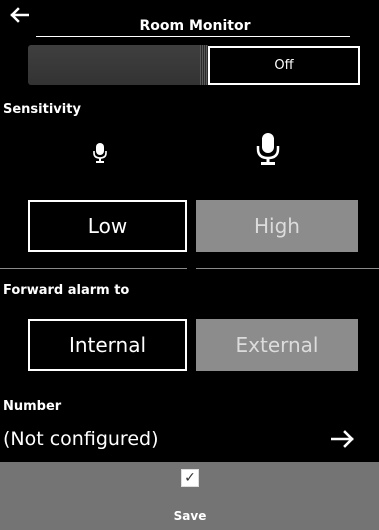 This screenshot has width=379, height=530. Describe the element at coordinates (190, 516) in the screenshot. I see `save-button: Save` at that location.